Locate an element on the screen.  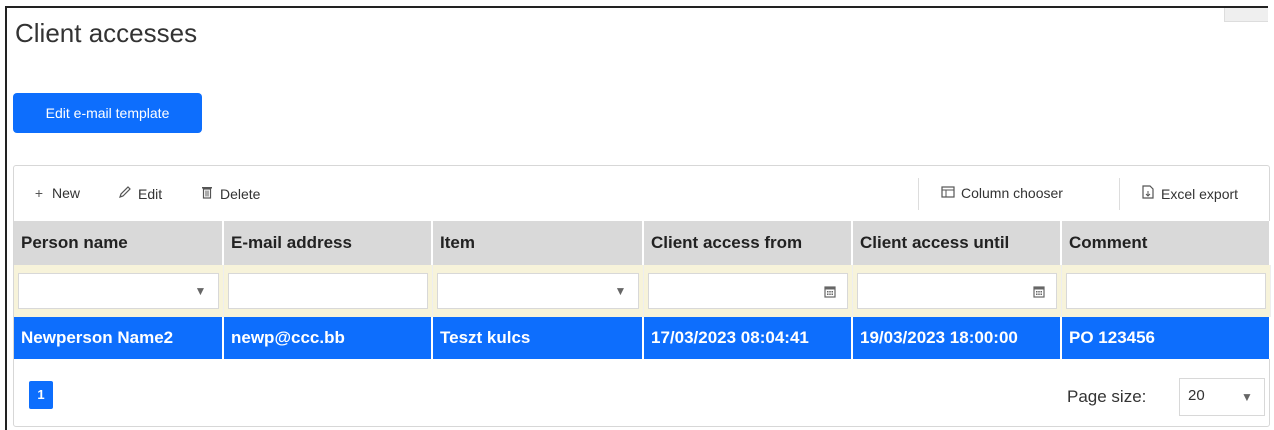
comment-filter-input is located at coordinates (1165, 291).